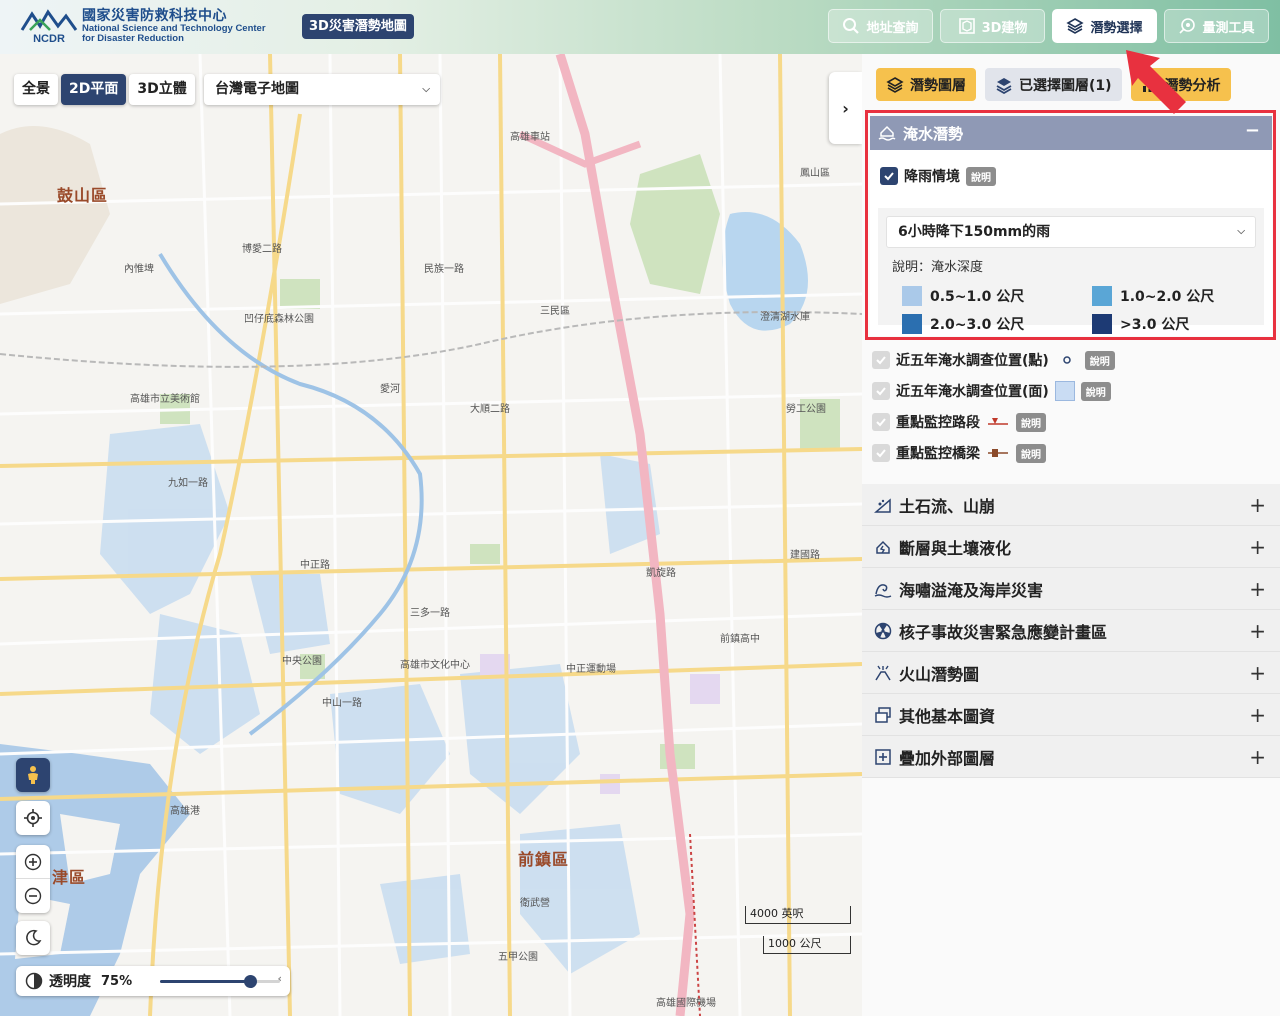  I want to click on view-tab-3d: 3D立體, so click(162, 89).